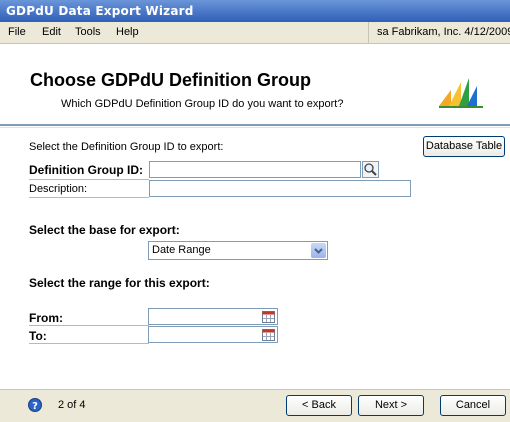 The height and width of the screenshot is (422, 510). Describe the element at coordinates (170, 80) in the screenshot. I see `page-title: Choose GDPdU Definition Group` at that location.